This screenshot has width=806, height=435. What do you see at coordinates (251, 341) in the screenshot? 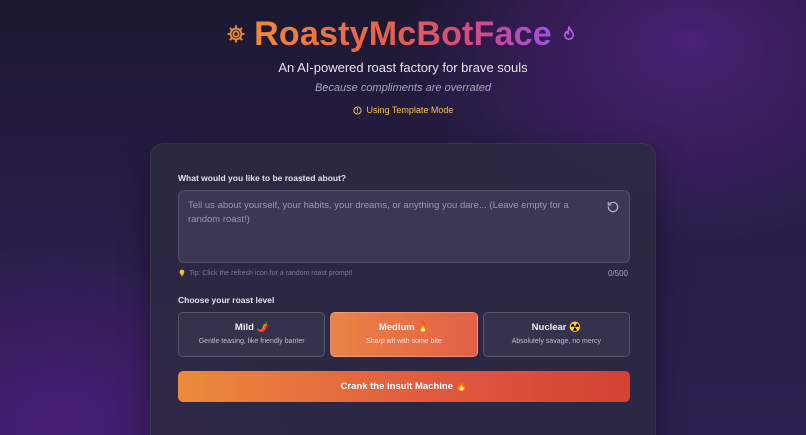
I see `level-desc: Gentle teasing, like friendly banter` at bounding box center [251, 341].